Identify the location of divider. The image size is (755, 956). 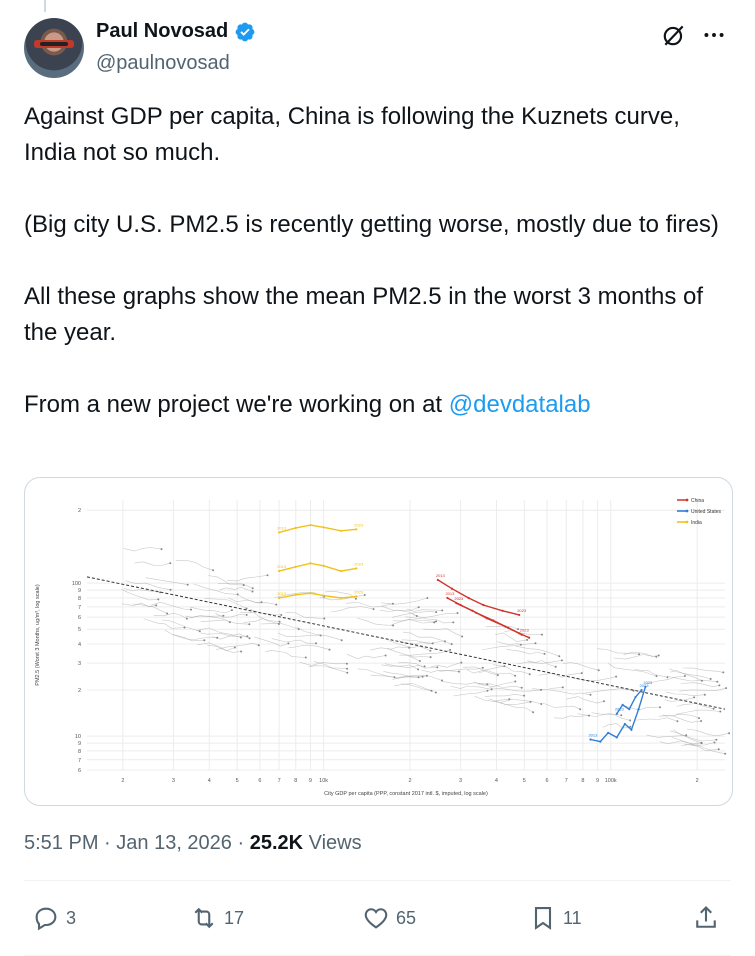
(377, 880).